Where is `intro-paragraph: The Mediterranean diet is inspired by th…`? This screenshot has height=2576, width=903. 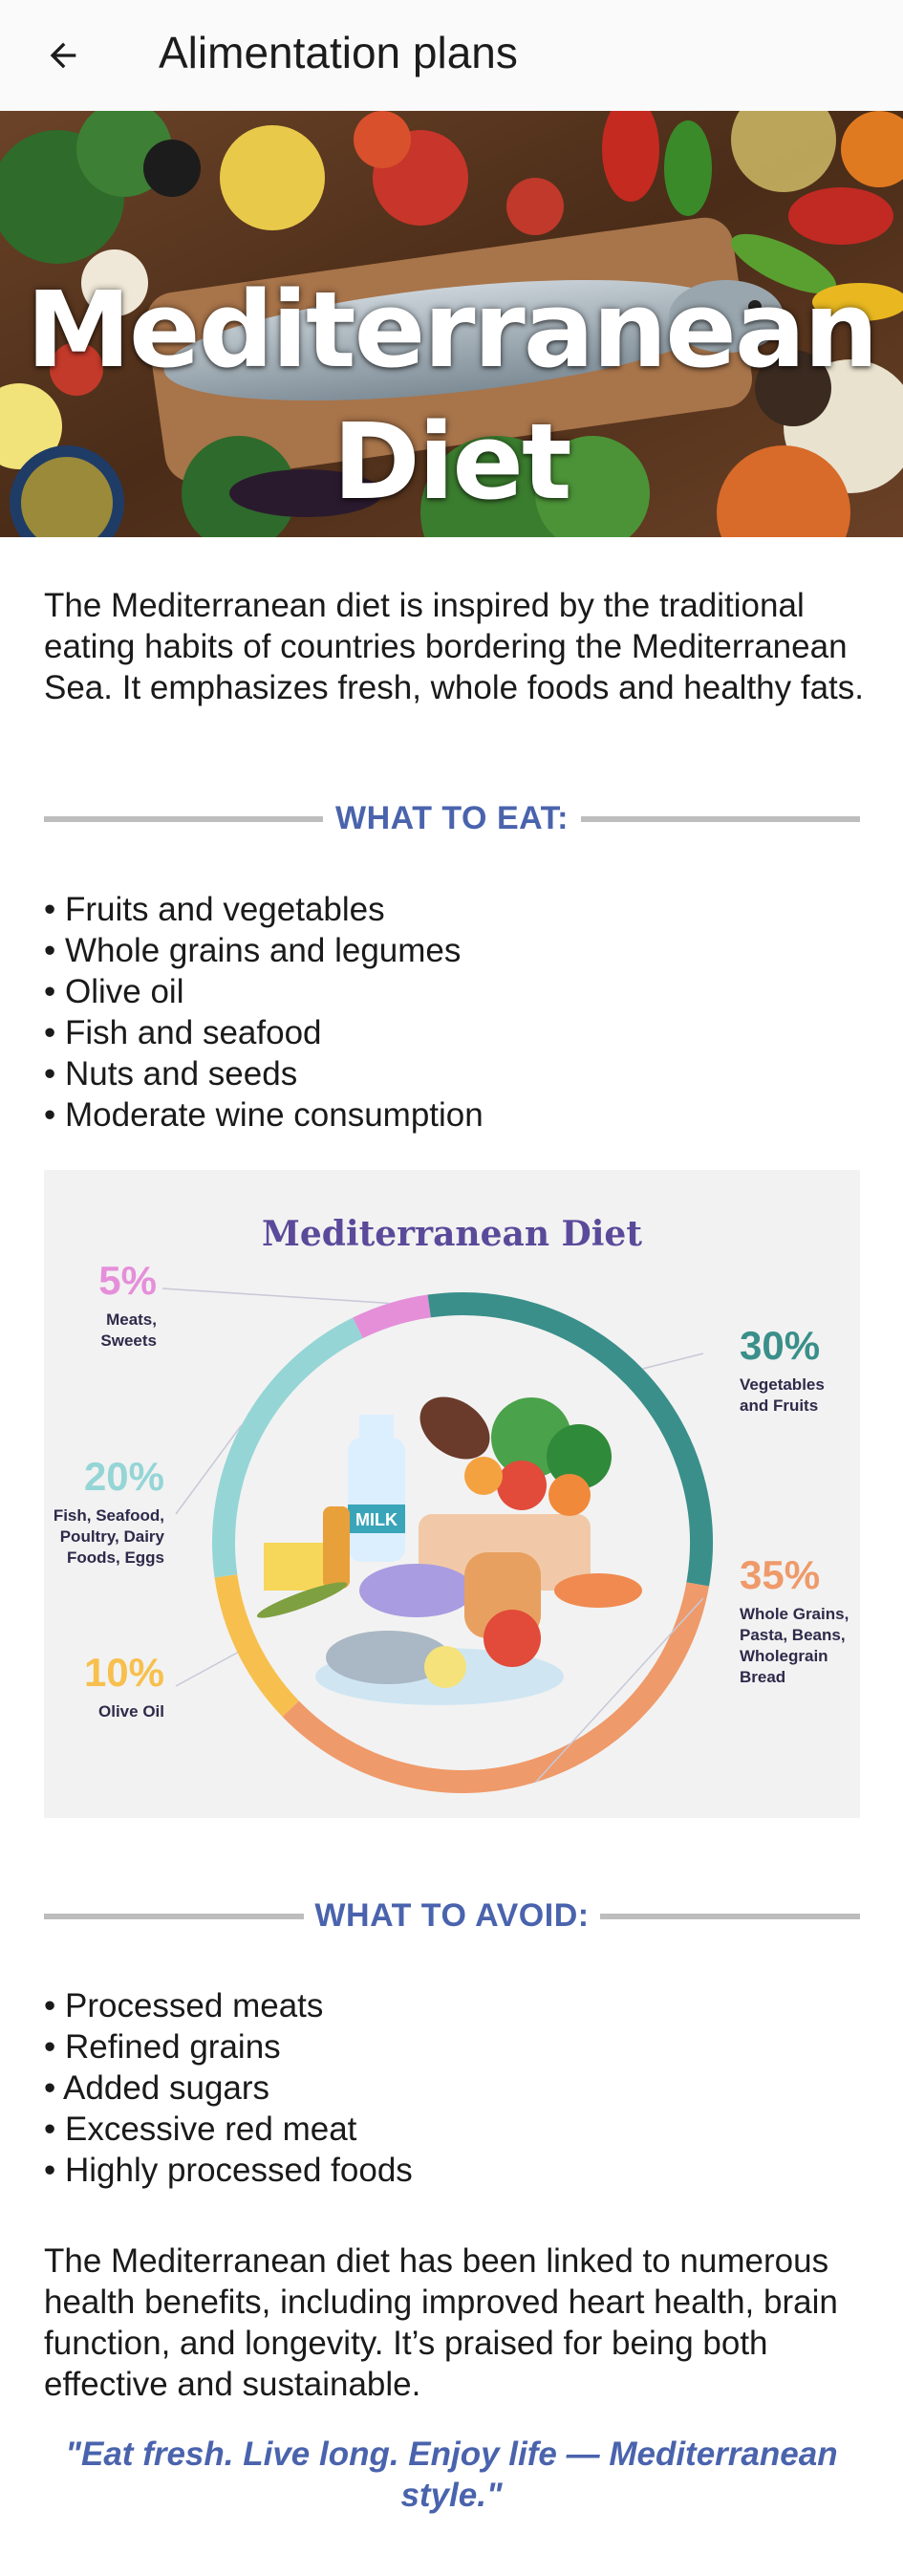 intro-paragraph: The Mediterranean diet is inspired by th… is located at coordinates (454, 646).